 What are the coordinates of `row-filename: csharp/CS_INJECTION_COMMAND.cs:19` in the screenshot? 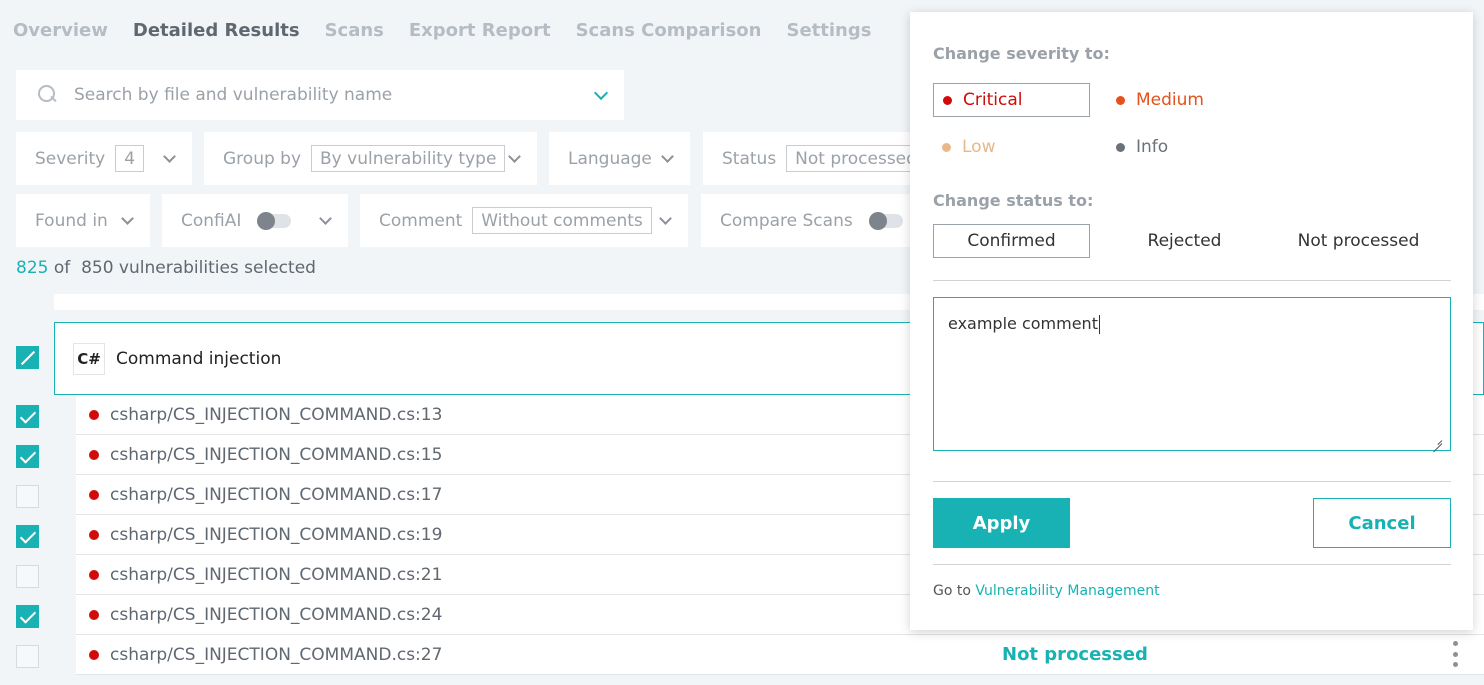 It's located at (276, 534).